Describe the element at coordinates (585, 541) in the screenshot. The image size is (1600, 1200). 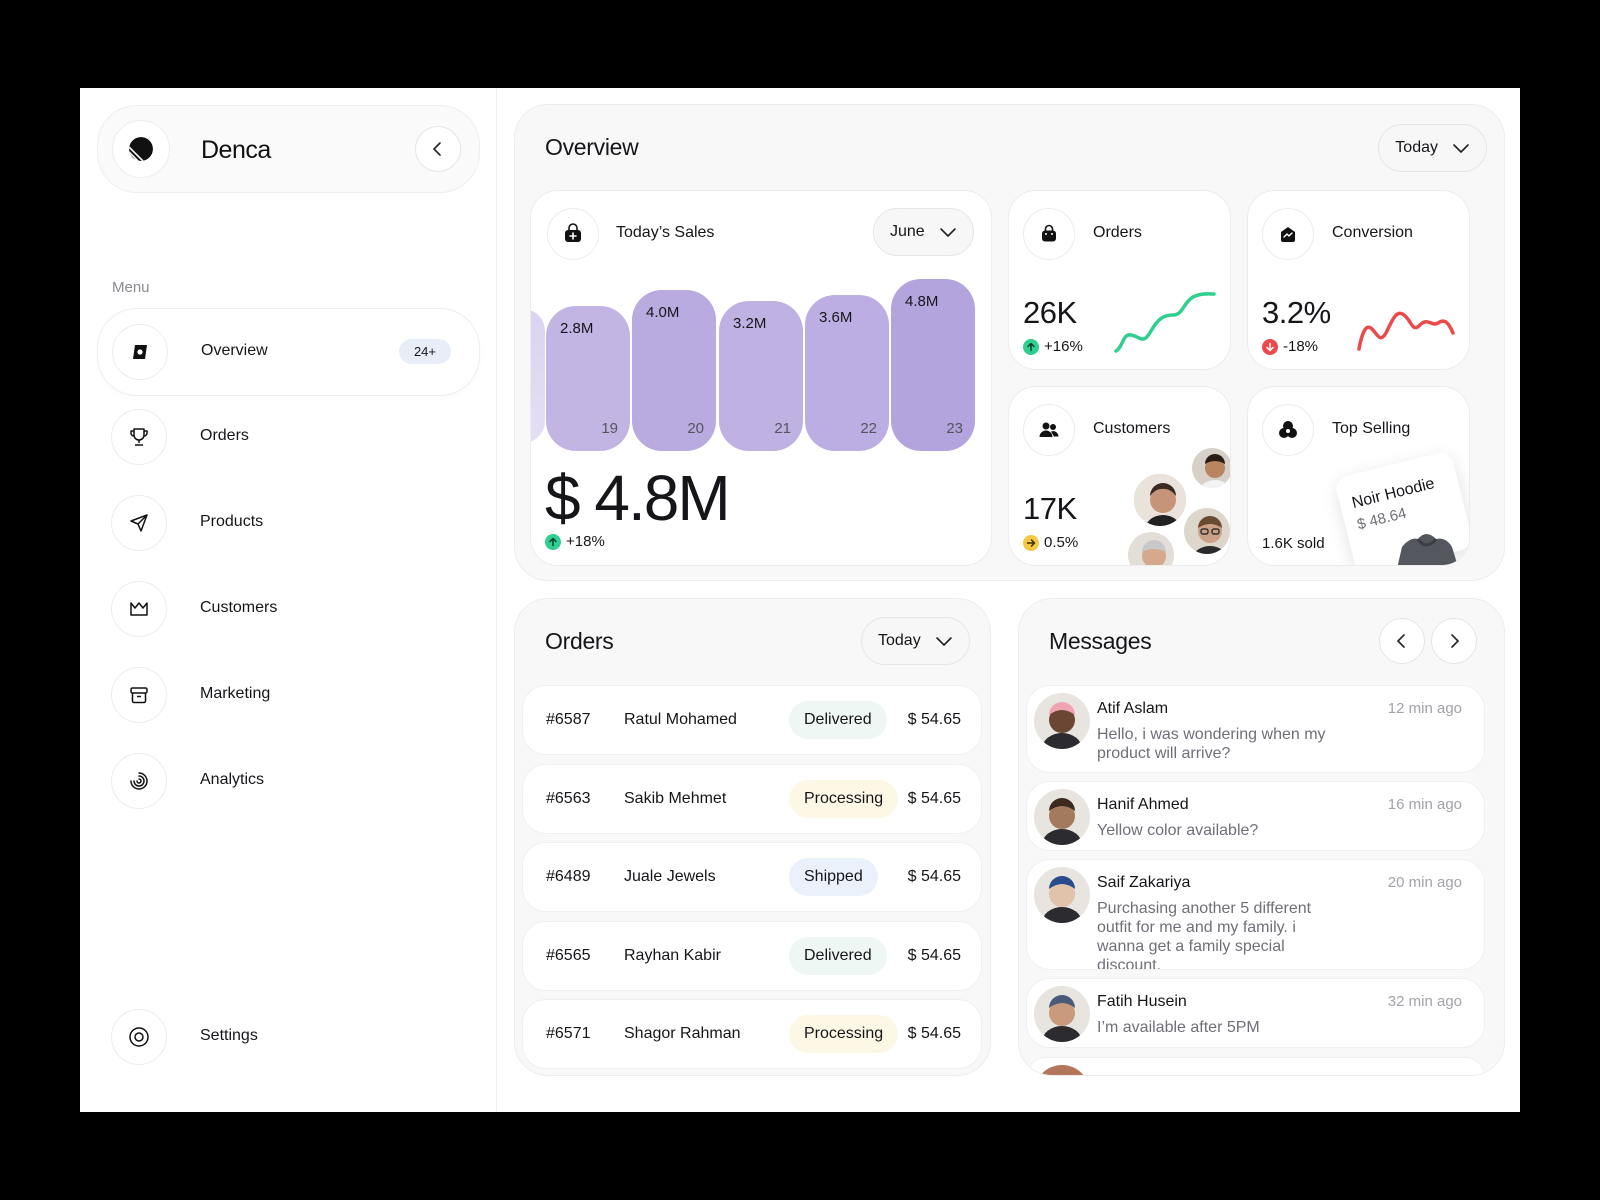
I see `delta-value: +18%` at that location.